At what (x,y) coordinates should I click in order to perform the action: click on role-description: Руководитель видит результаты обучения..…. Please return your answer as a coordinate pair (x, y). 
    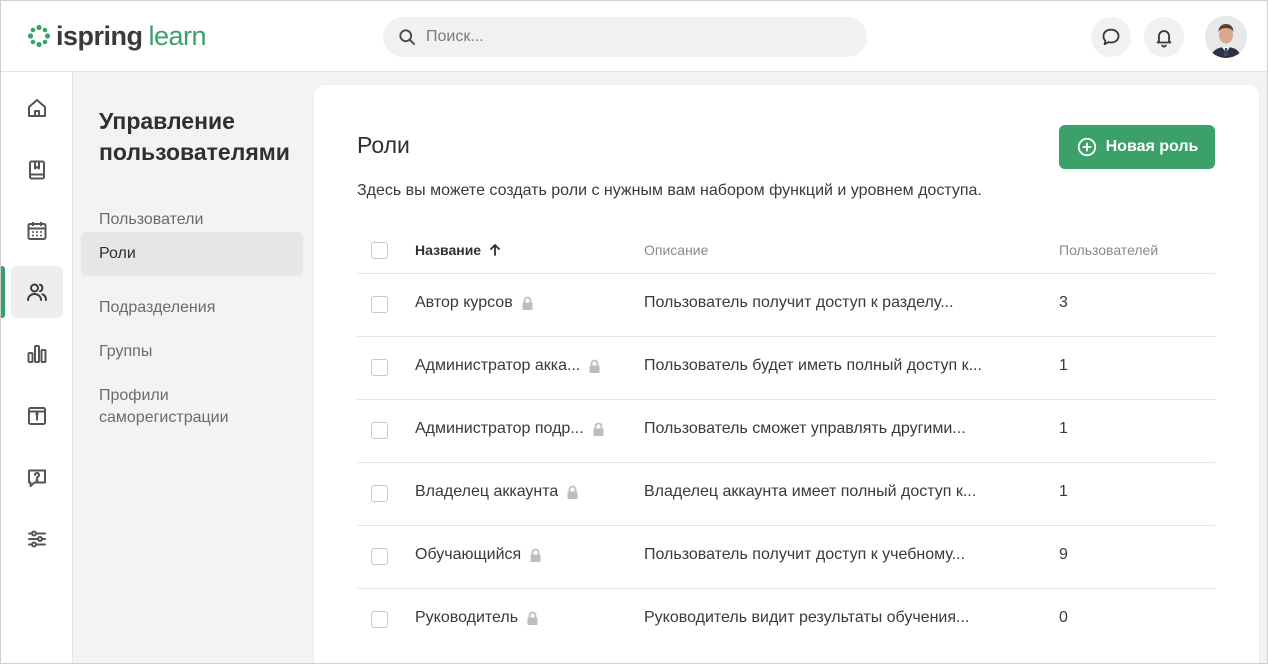
    Looking at the image, I should click on (807, 617).